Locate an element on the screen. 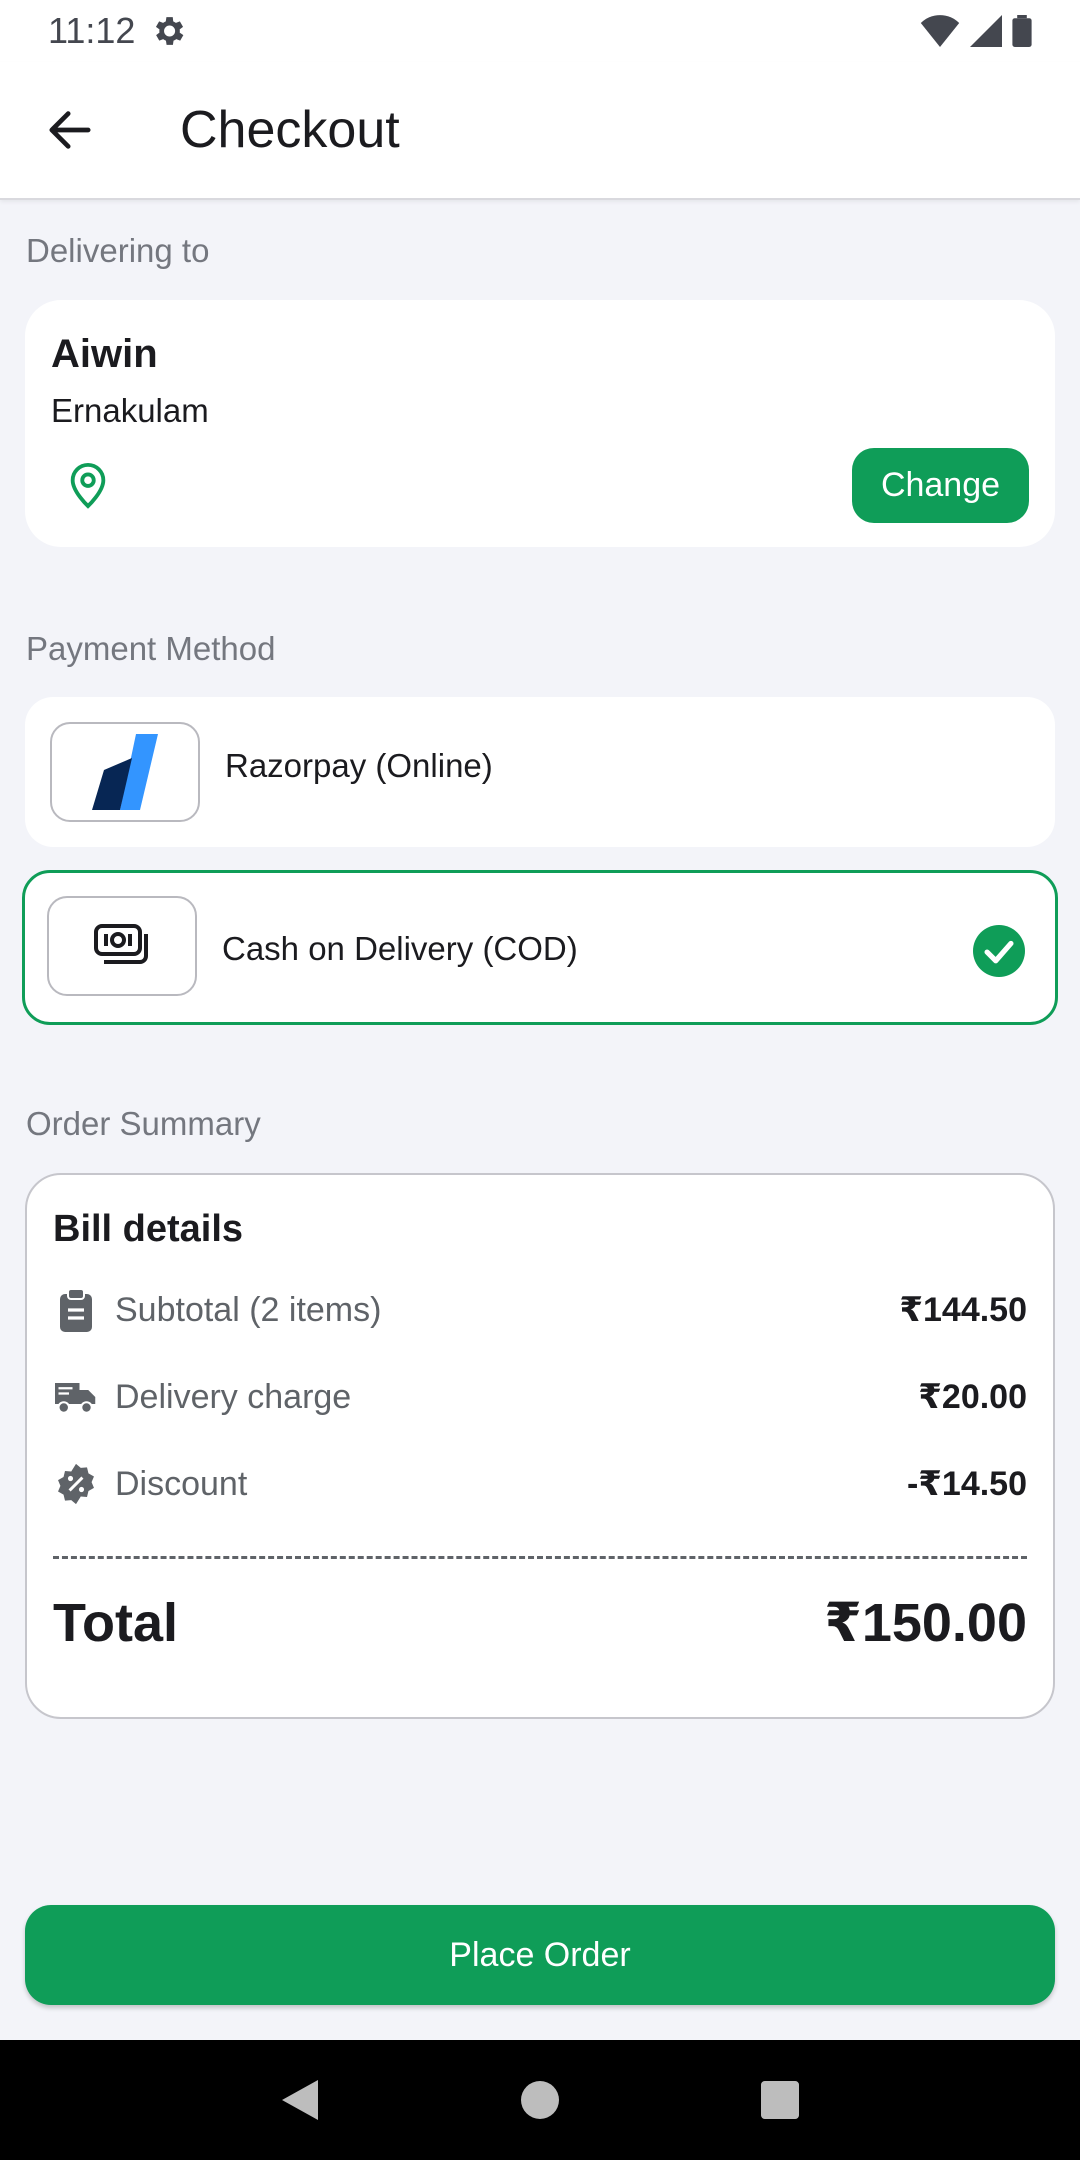 This screenshot has width=1080, height=2160. bill-row-delivery: Delivery charge ₹20.00 is located at coordinates (540, 1397).